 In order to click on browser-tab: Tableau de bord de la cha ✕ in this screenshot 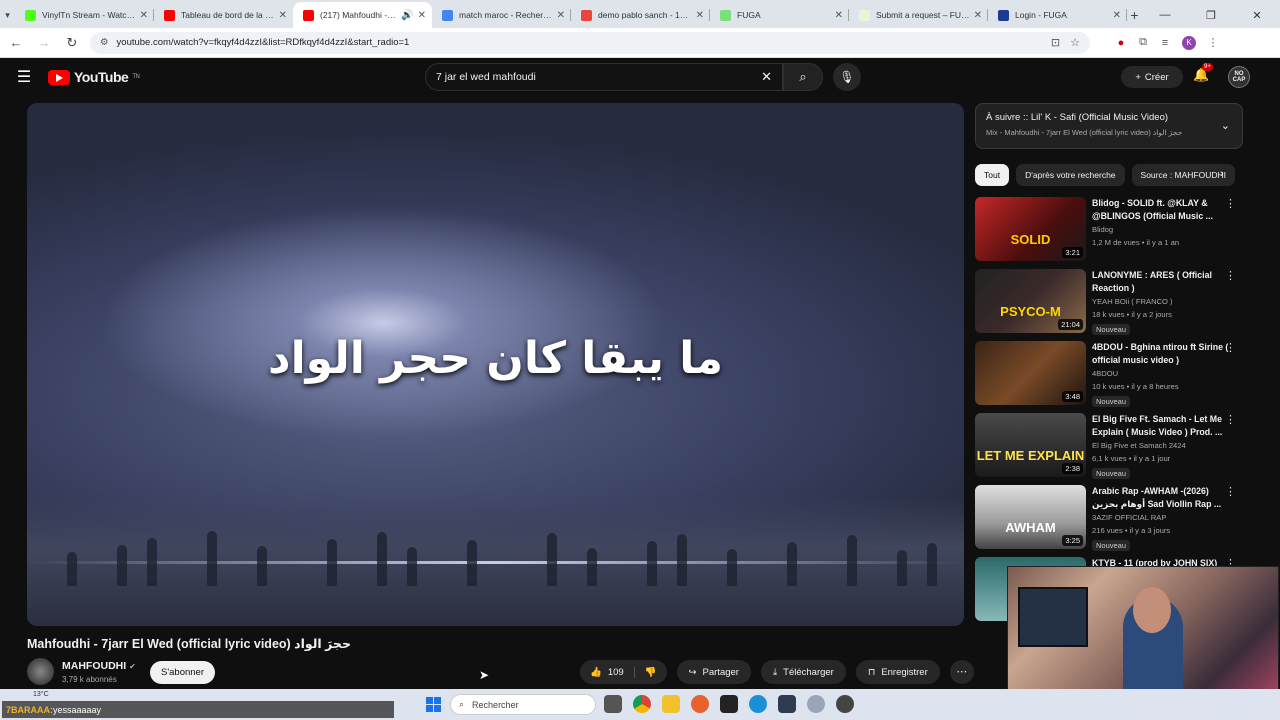, I will do `click(223, 15)`.